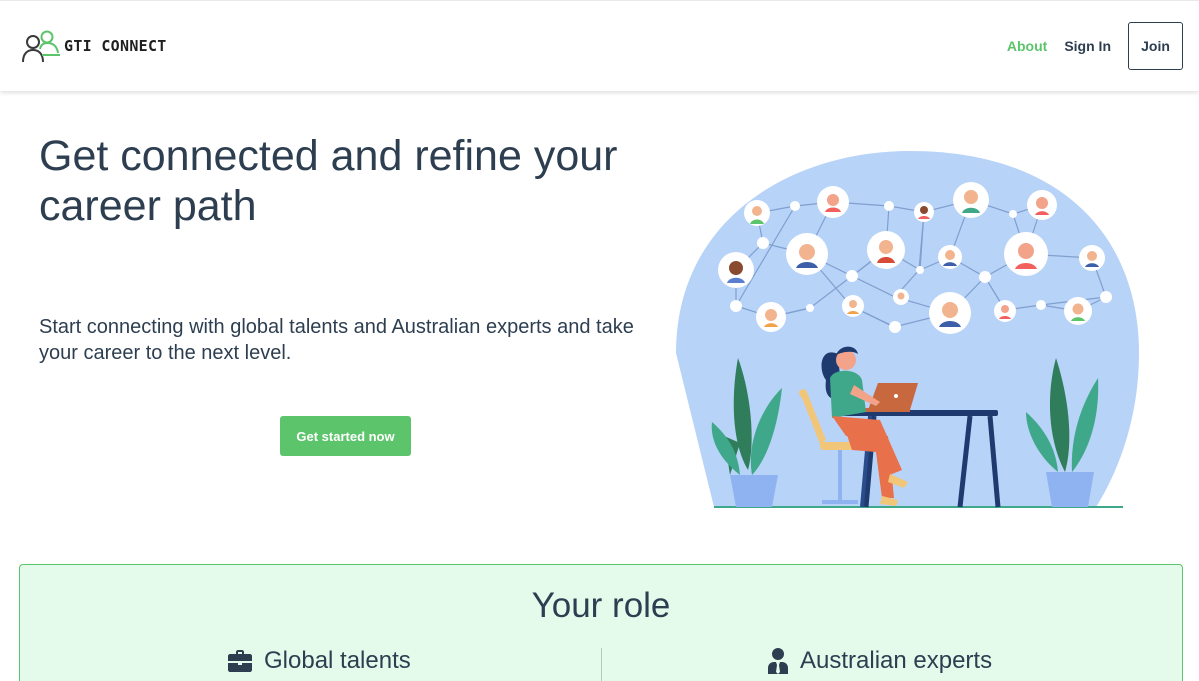  I want to click on people-logo-icon, so click(41, 46).